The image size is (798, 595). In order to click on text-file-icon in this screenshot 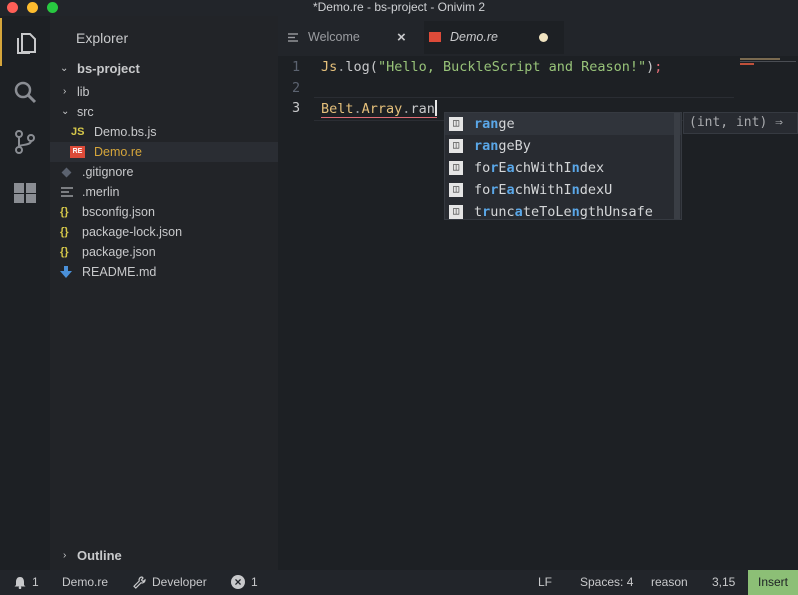, I will do `click(293, 37)`.